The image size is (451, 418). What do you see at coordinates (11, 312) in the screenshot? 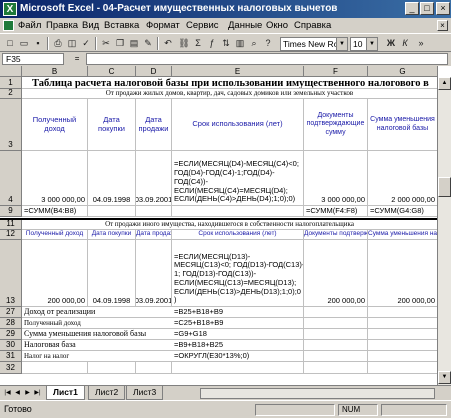
I see `row-header: 27` at bounding box center [11, 312].